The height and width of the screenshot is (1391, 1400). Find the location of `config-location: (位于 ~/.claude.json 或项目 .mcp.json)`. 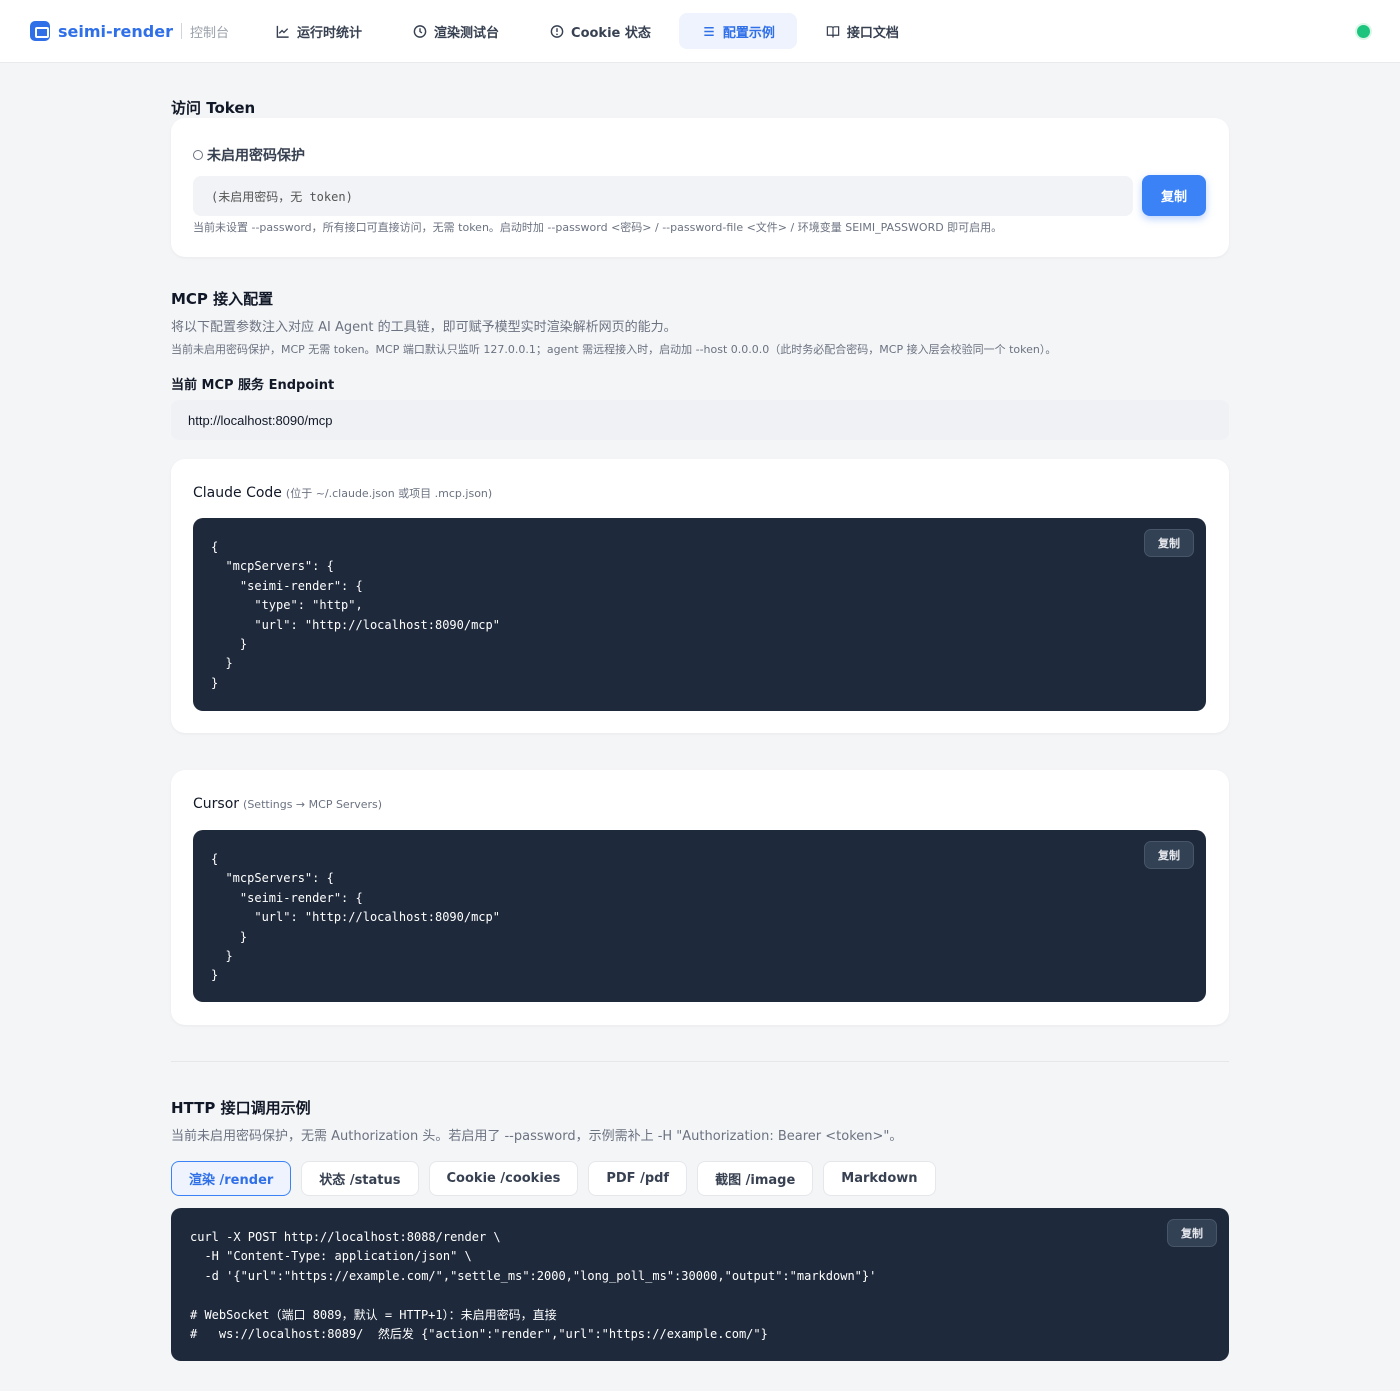

config-location: (位于 ~/.claude.json 或项目 .mcp.json) is located at coordinates (389, 493).